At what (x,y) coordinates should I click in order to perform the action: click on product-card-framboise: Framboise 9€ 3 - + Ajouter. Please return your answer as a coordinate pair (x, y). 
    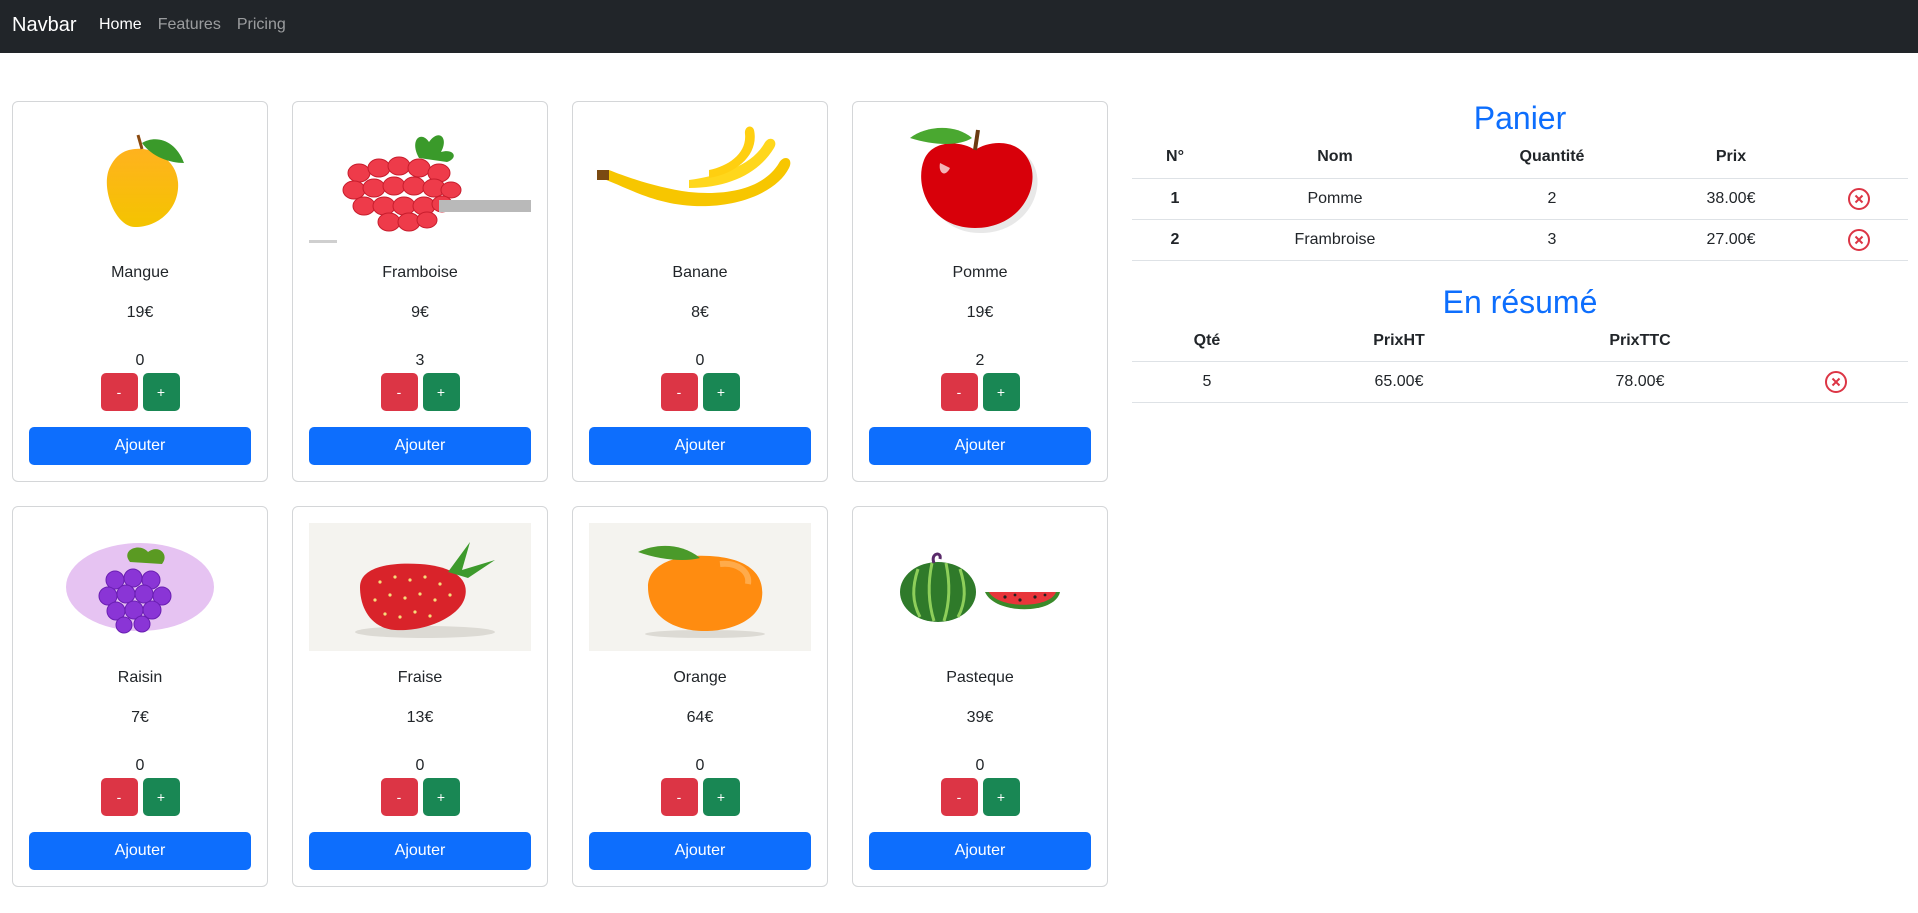
    Looking at the image, I should click on (420, 291).